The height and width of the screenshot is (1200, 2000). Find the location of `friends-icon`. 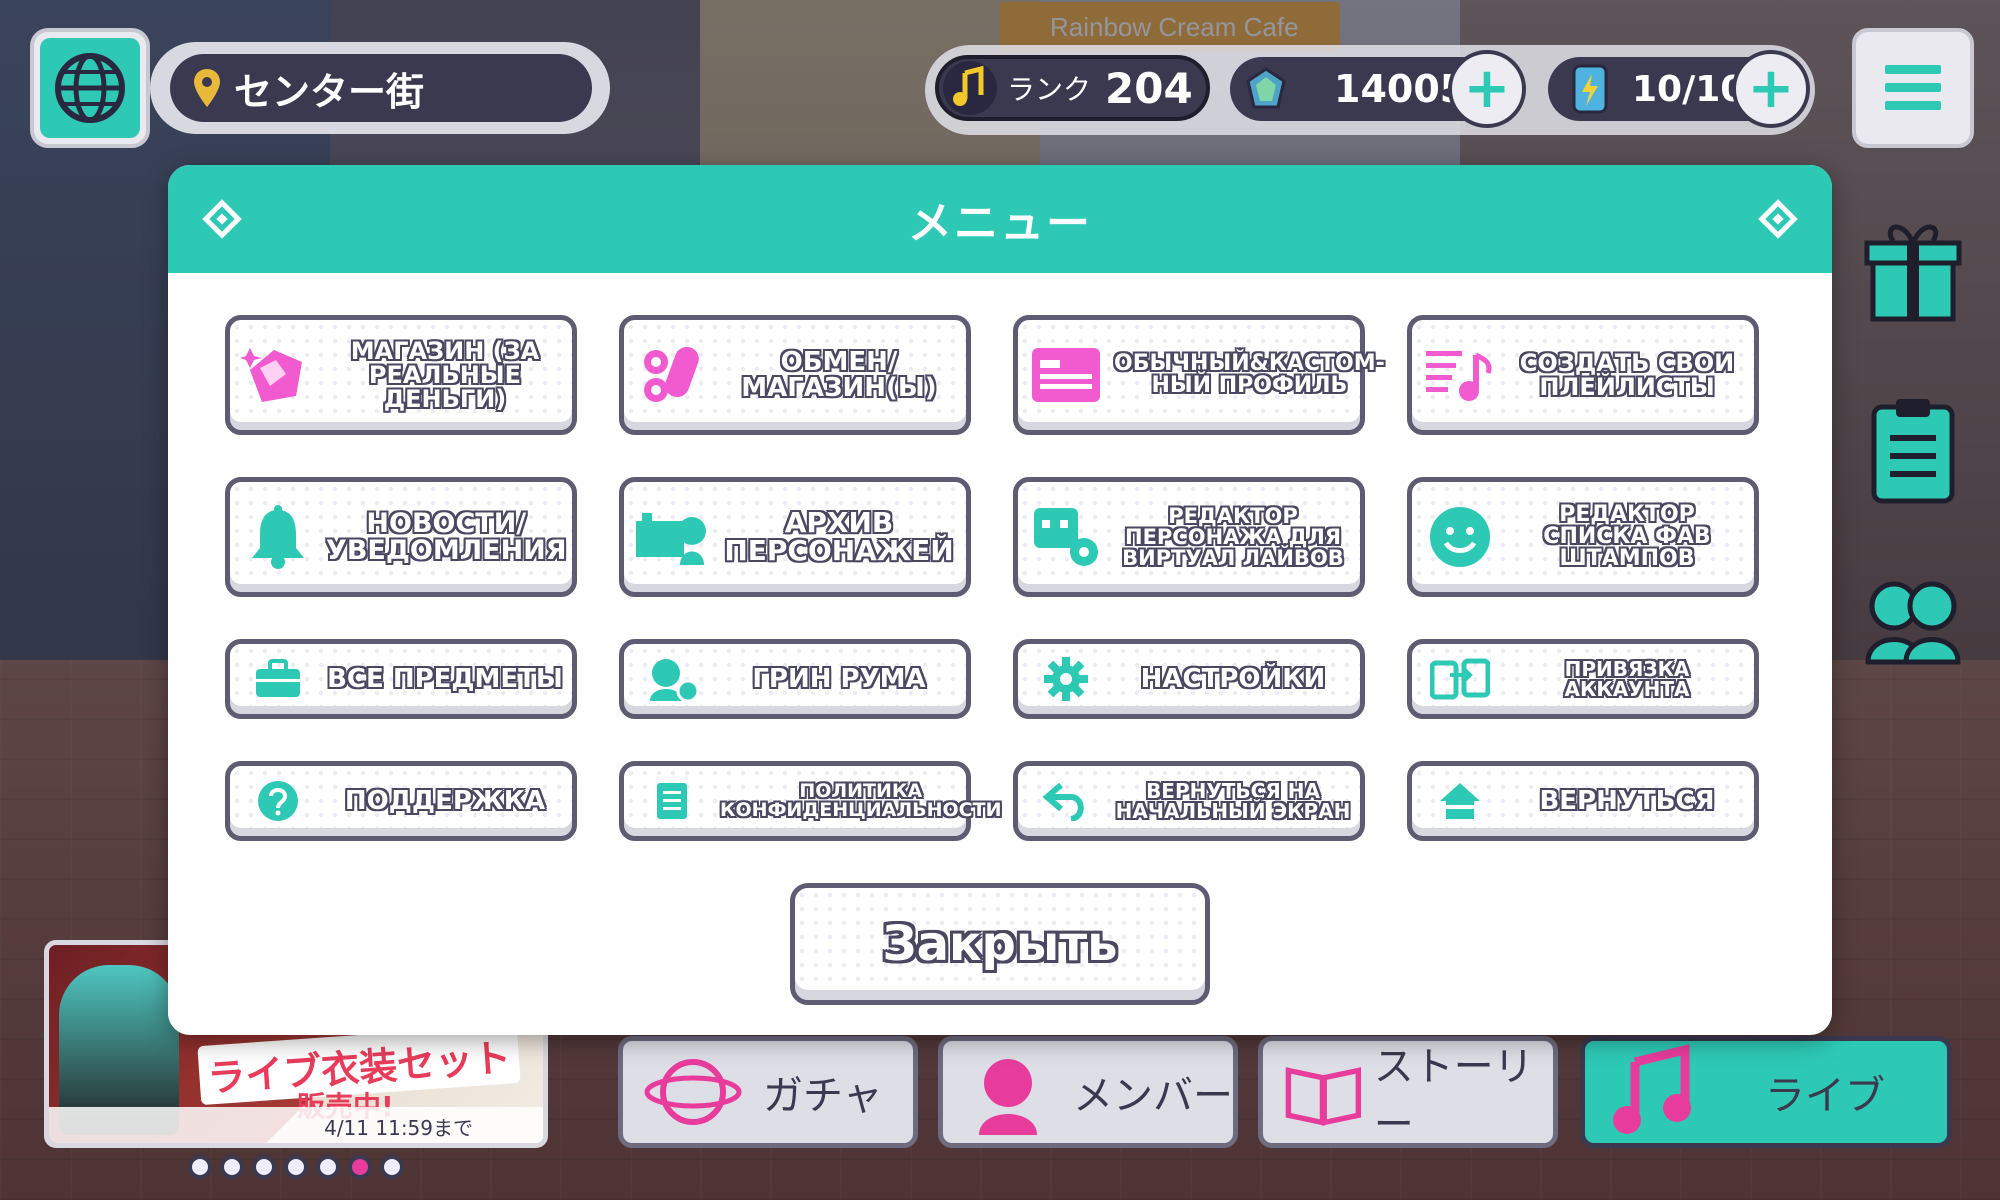

friends-icon is located at coordinates (1913, 623).